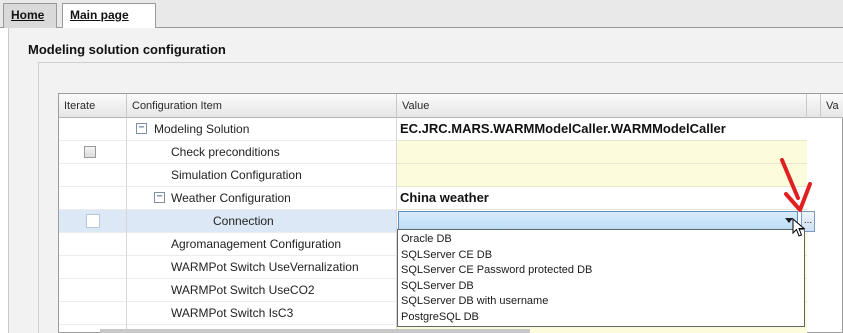  Describe the element at coordinates (601, 318) in the screenshot. I see `dropdown-option: PostgreSQL DB` at that location.